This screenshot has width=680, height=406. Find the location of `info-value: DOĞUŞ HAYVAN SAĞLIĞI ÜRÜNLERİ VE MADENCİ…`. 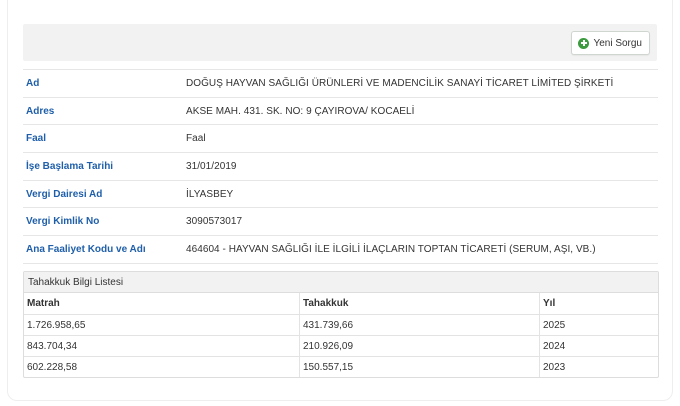

info-value: DOĞUŞ HAYVAN SAĞLIĞI ÜRÜNLERİ VE MADENCİ… is located at coordinates (400, 83).